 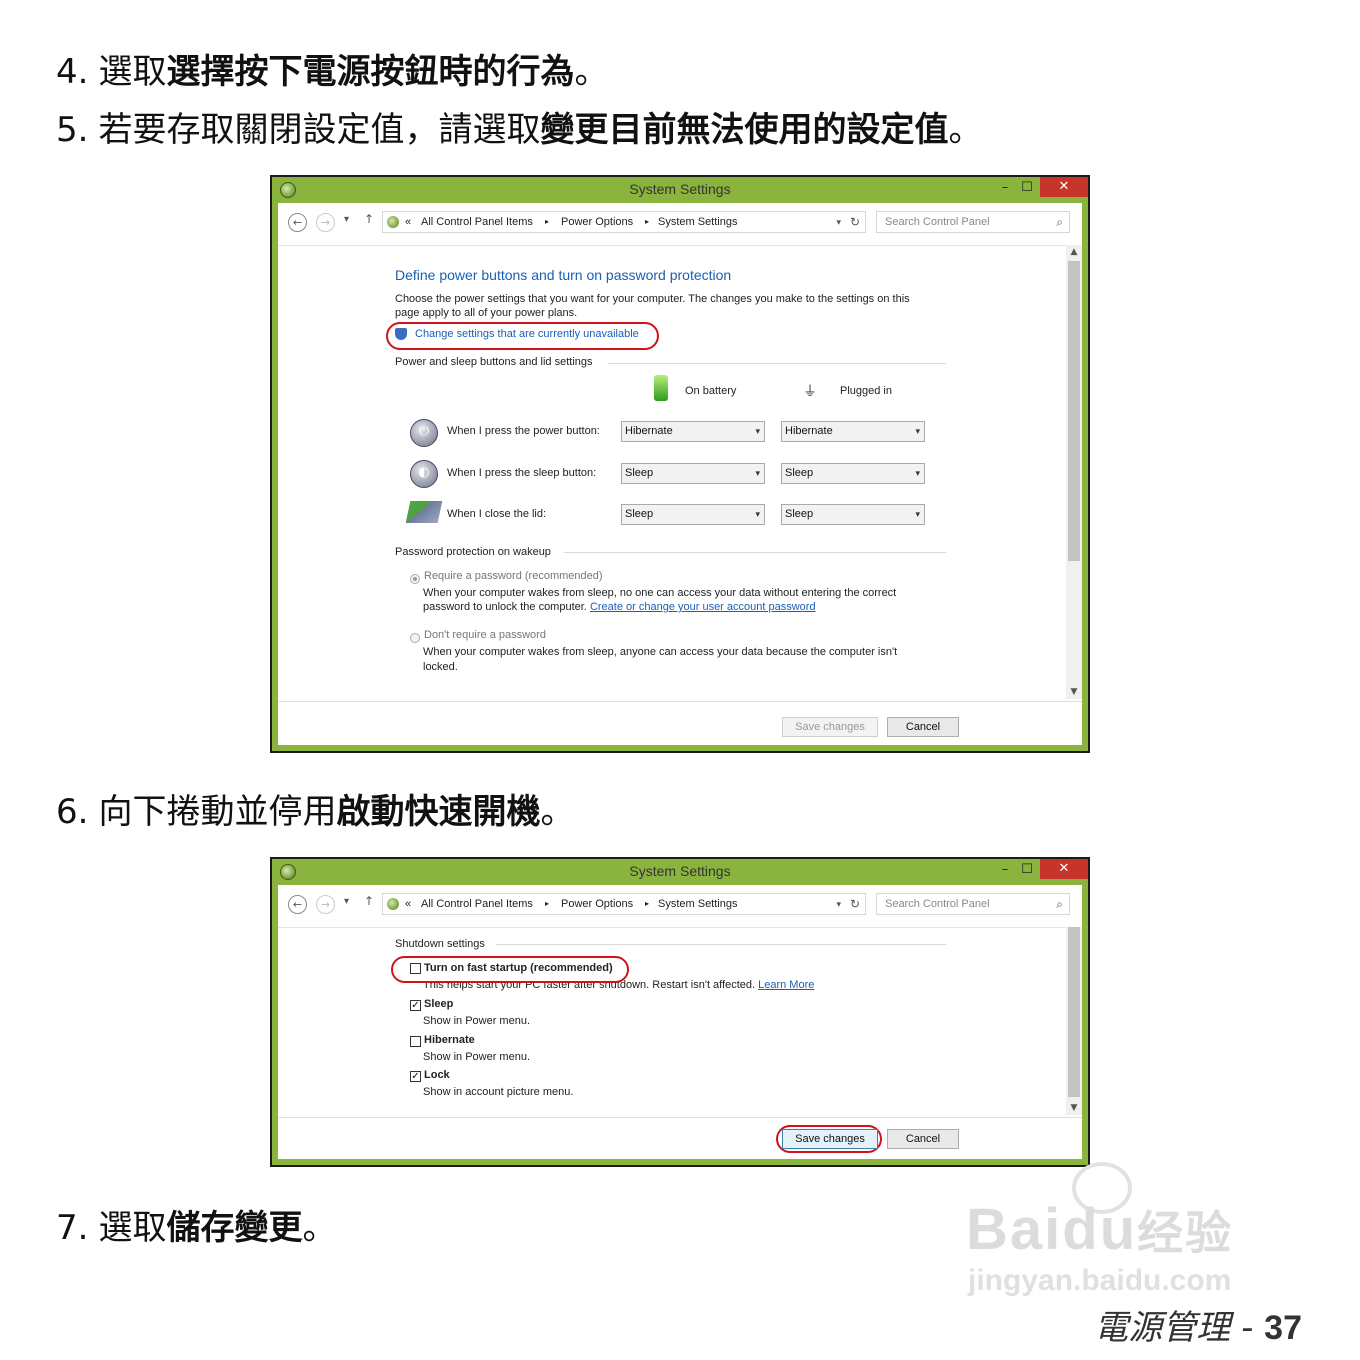 I want to click on step-6: 6. 向下捲動並停用啟動快速開機。, so click(x=315, y=812).